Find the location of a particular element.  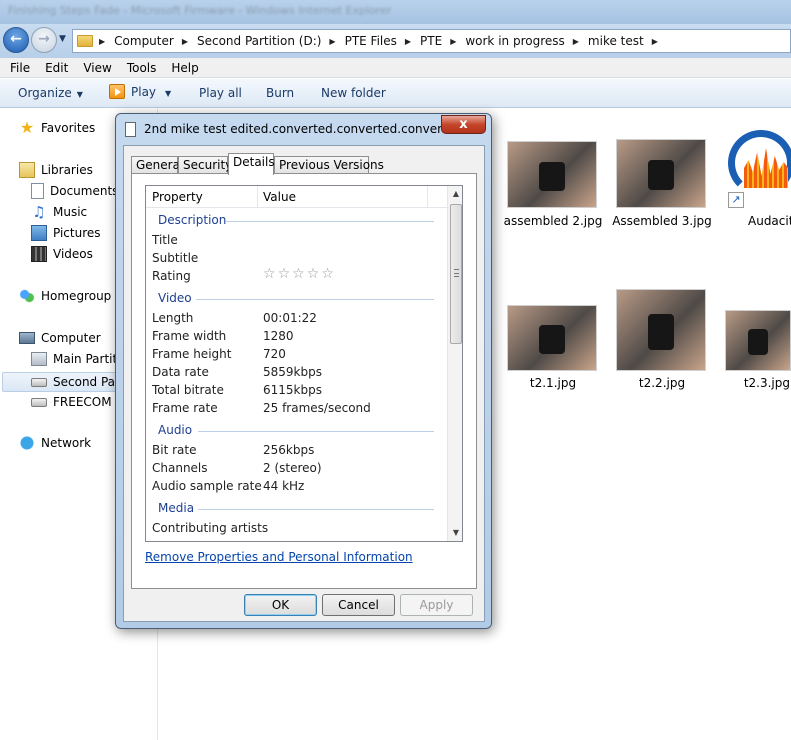

sidebar-item-libraries: Libraries is located at coordinates (56, 170).